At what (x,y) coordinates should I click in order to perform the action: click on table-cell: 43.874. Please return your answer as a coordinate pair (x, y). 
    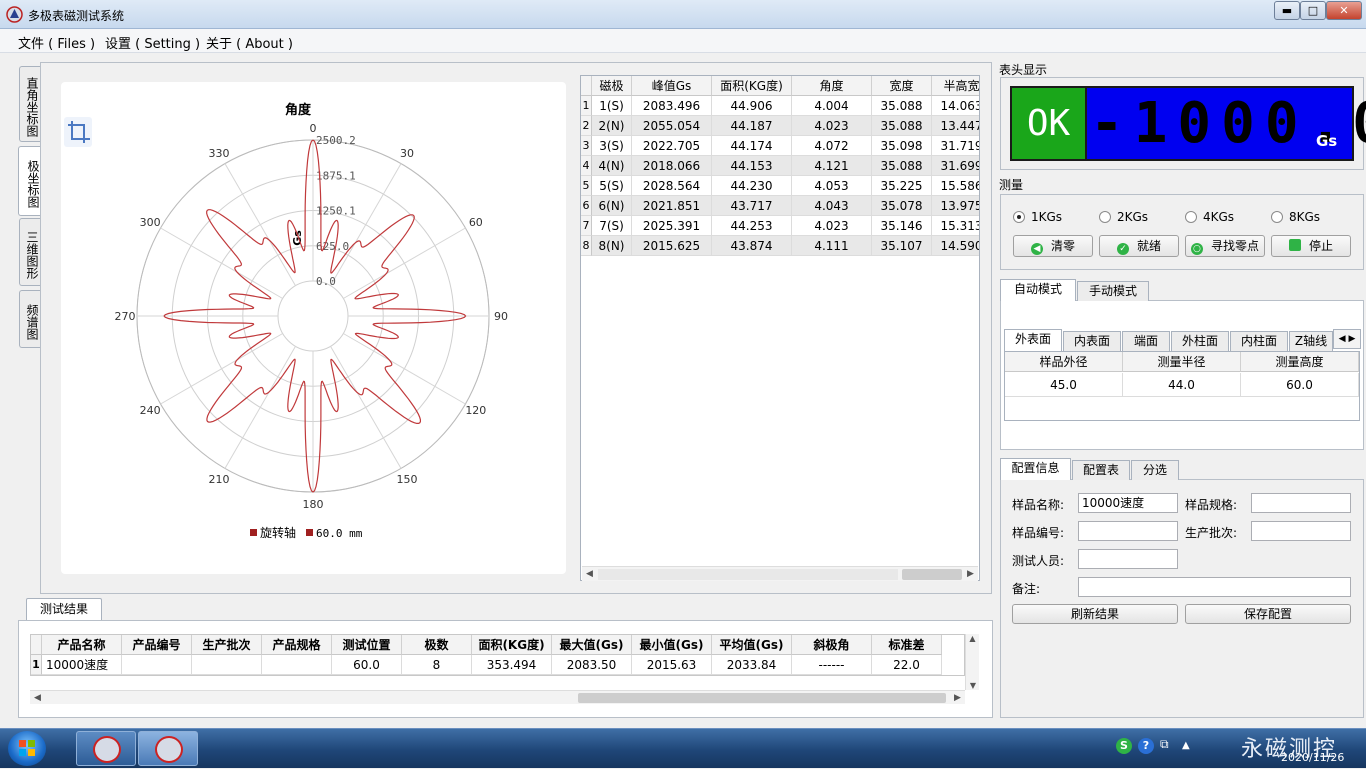
    Looking at the image, I should click on (752, 246).